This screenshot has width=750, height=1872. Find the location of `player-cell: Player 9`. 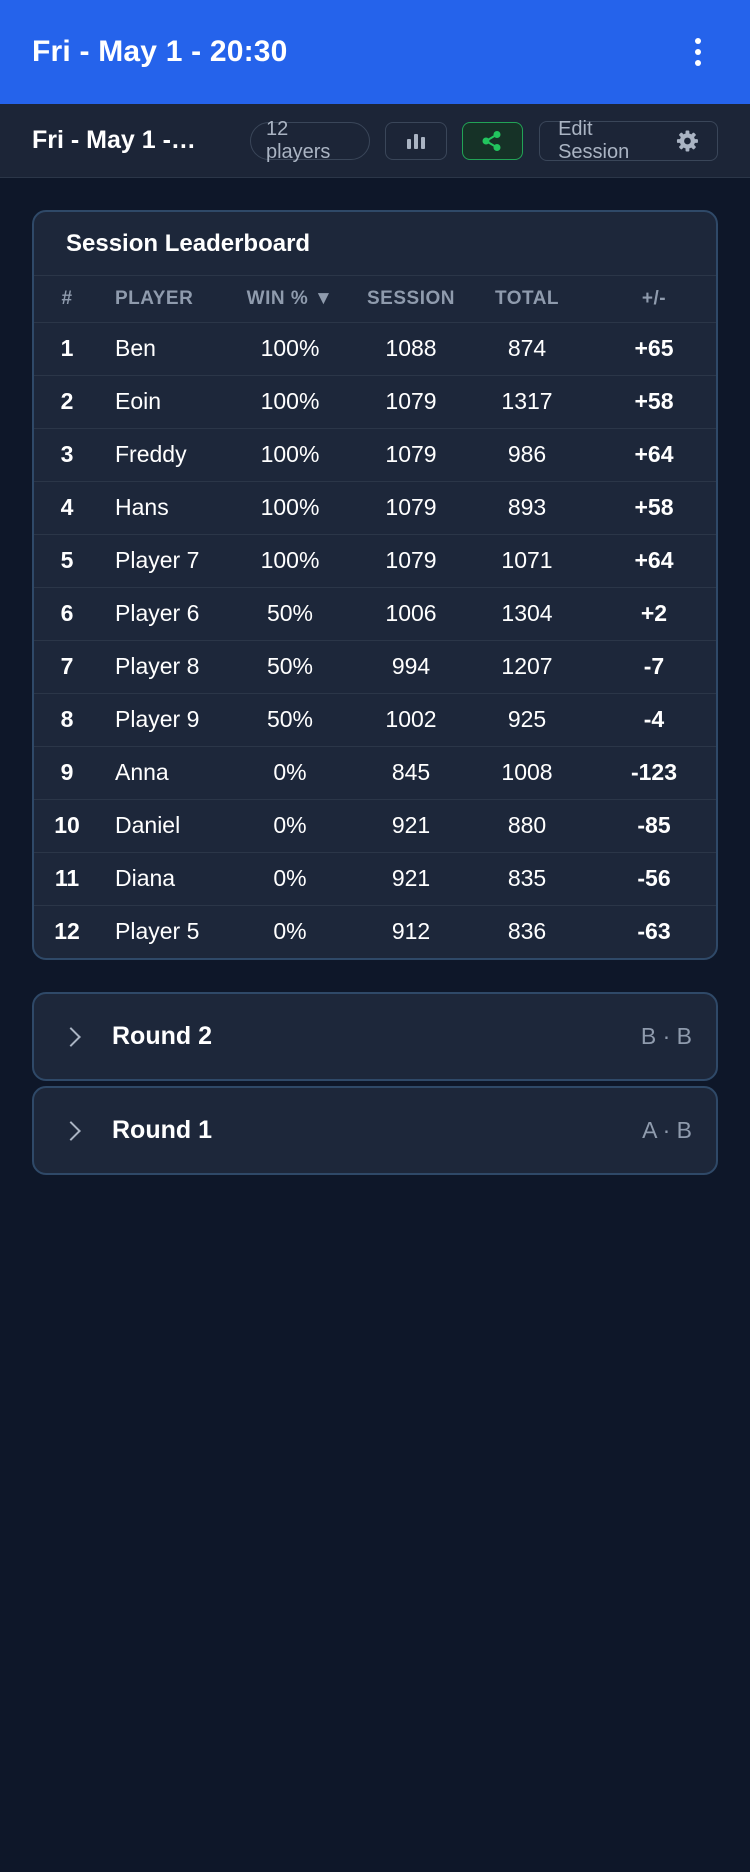

player-cell: Player 9 is located at coordinates (157, 719).